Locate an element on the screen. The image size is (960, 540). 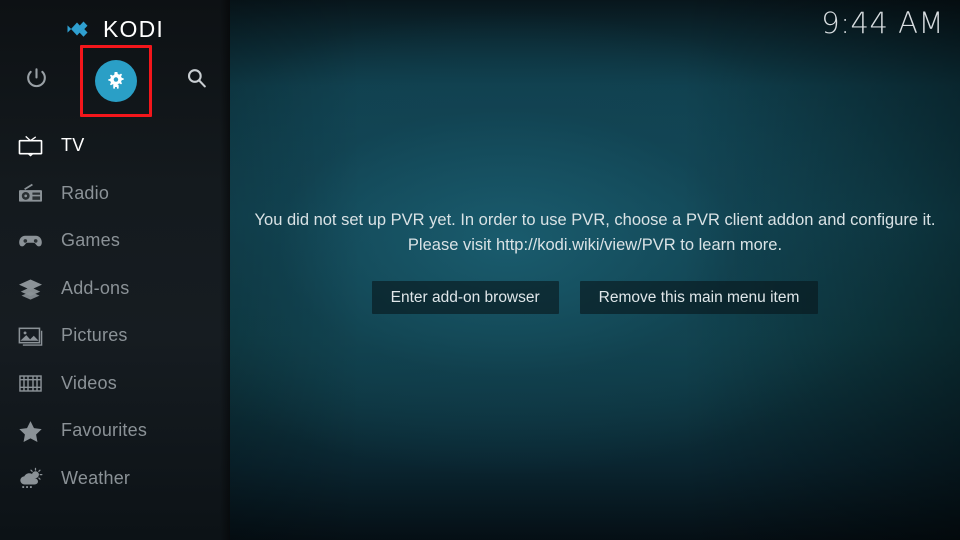
picture-icon is located at coordinates (30, 336).